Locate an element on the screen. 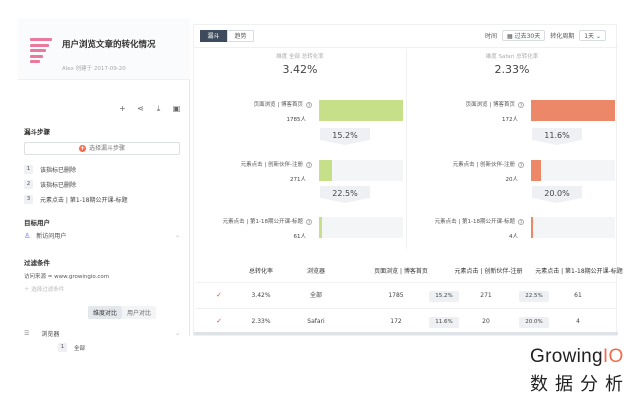 The width and height of the screenshot is (640, 400). report-header: 用户浏览文章的转化情况 Alex 创建于 2017-09-20 is located at coordinates (104, 49).